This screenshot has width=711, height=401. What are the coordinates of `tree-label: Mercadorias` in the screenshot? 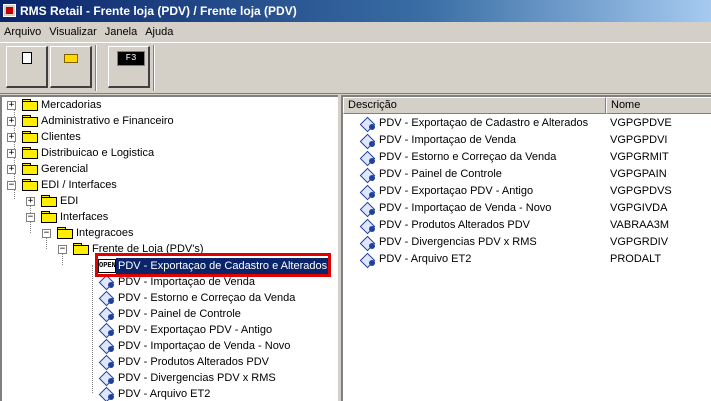 It's located at (71, 105).